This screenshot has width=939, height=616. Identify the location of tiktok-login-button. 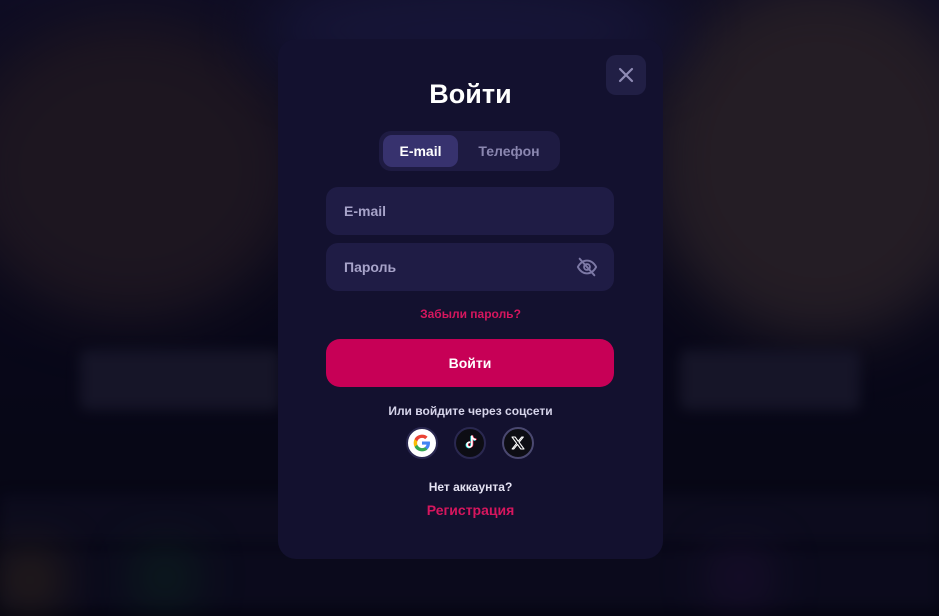
(470, 443).